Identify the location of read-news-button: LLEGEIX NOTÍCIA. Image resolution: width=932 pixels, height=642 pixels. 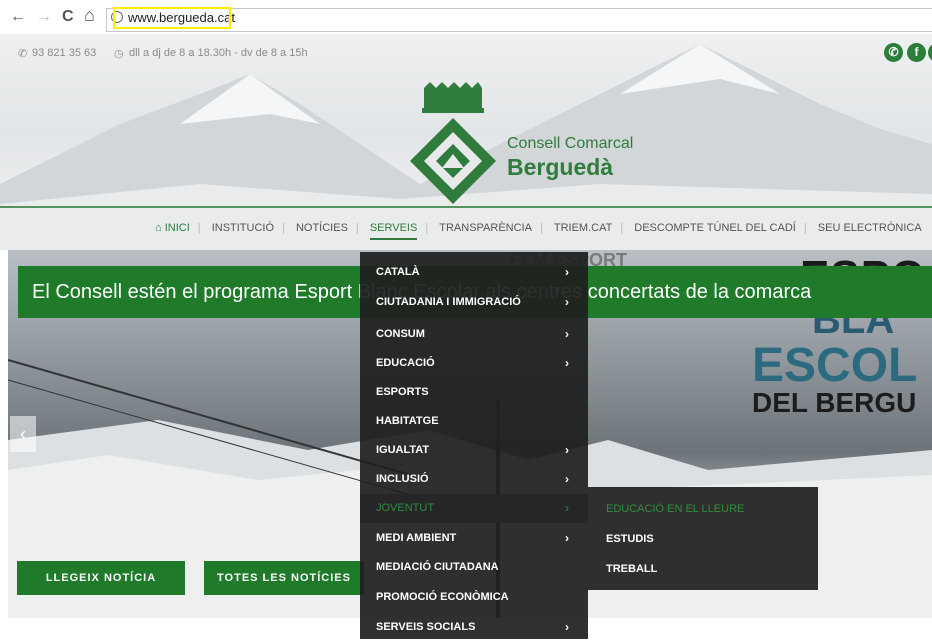
(101, 578).